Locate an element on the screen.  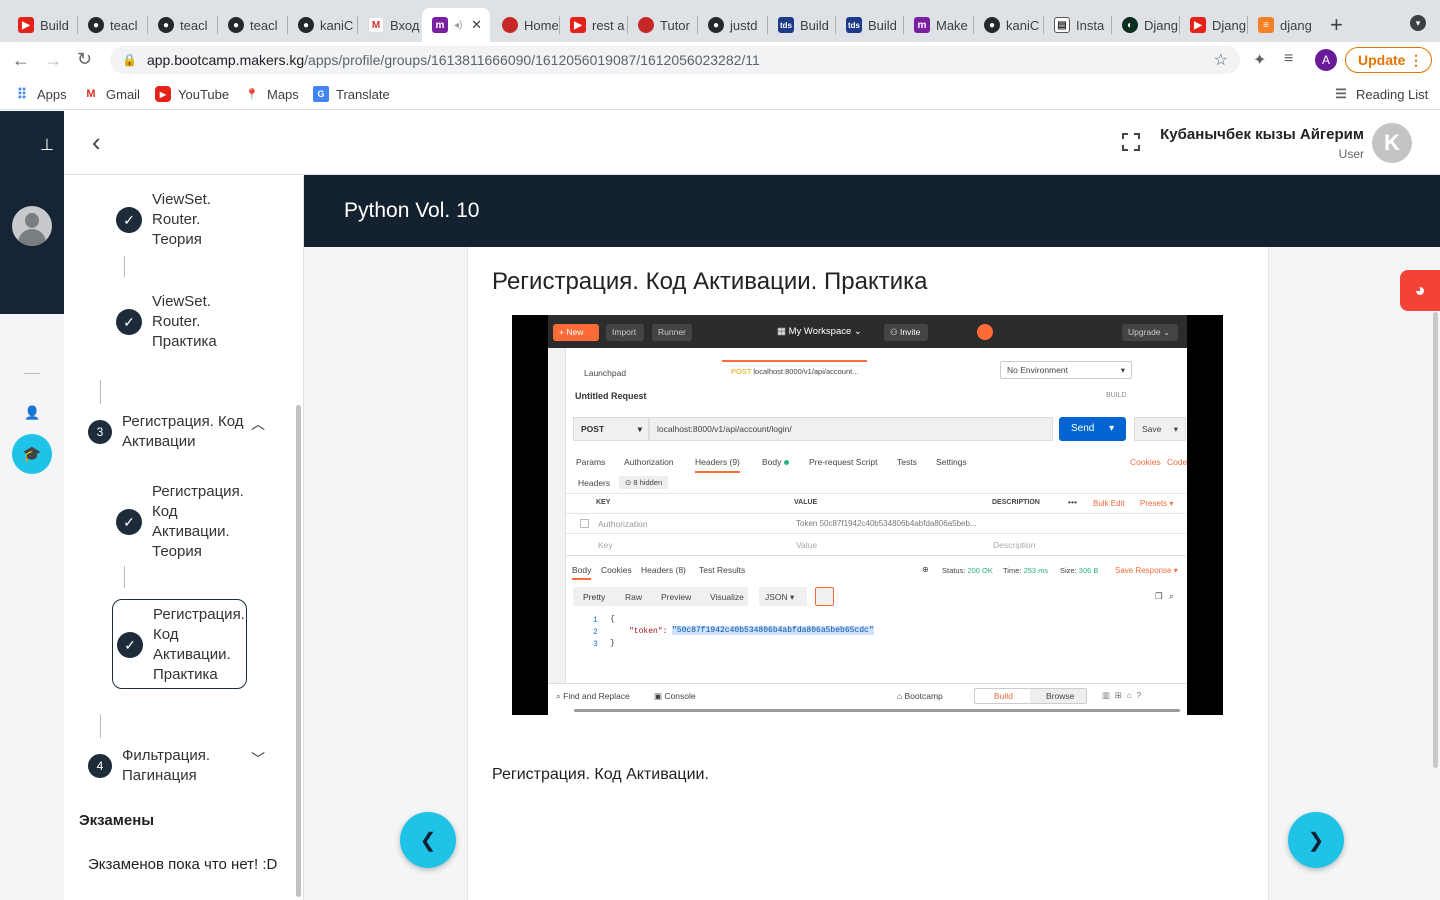
next-lesson-button: ❯ is located at coordinates (1316, 840).